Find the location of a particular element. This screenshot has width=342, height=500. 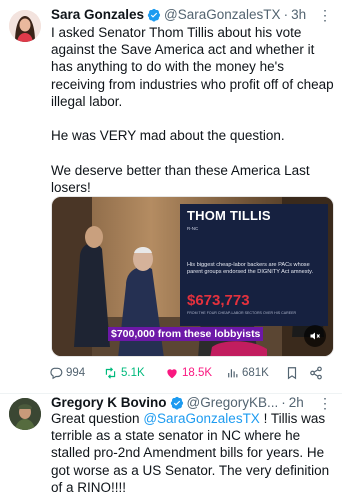

views-button: 681K is located at coordinates (247, 373).